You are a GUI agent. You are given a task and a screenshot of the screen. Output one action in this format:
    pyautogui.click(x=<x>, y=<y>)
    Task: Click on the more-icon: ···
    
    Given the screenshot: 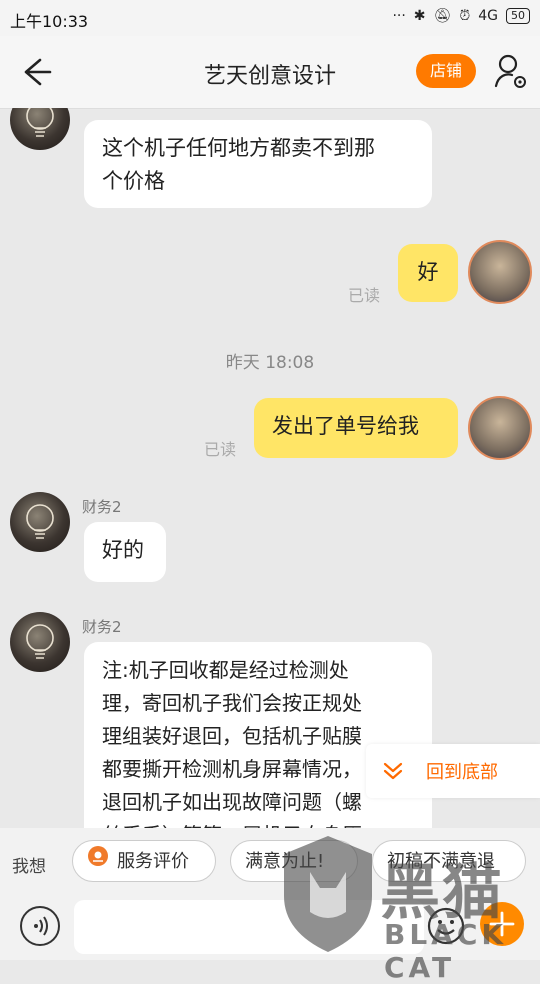 What is the action you would take?
    pyautogui.click(x=399, y=16)
    